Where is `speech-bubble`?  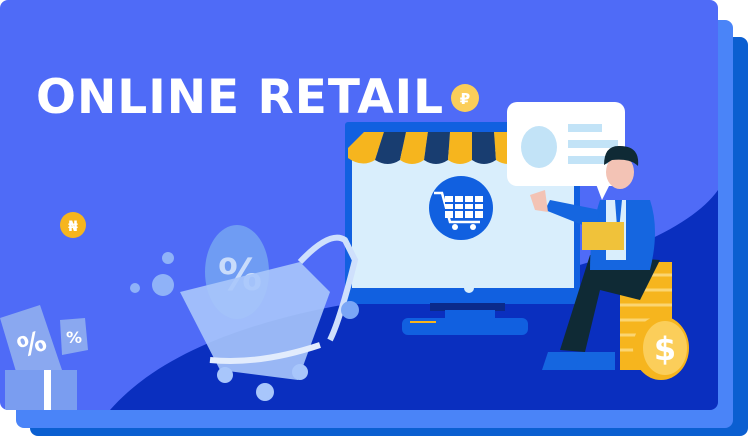 speech-bubble is located at coordinates (566, 151).